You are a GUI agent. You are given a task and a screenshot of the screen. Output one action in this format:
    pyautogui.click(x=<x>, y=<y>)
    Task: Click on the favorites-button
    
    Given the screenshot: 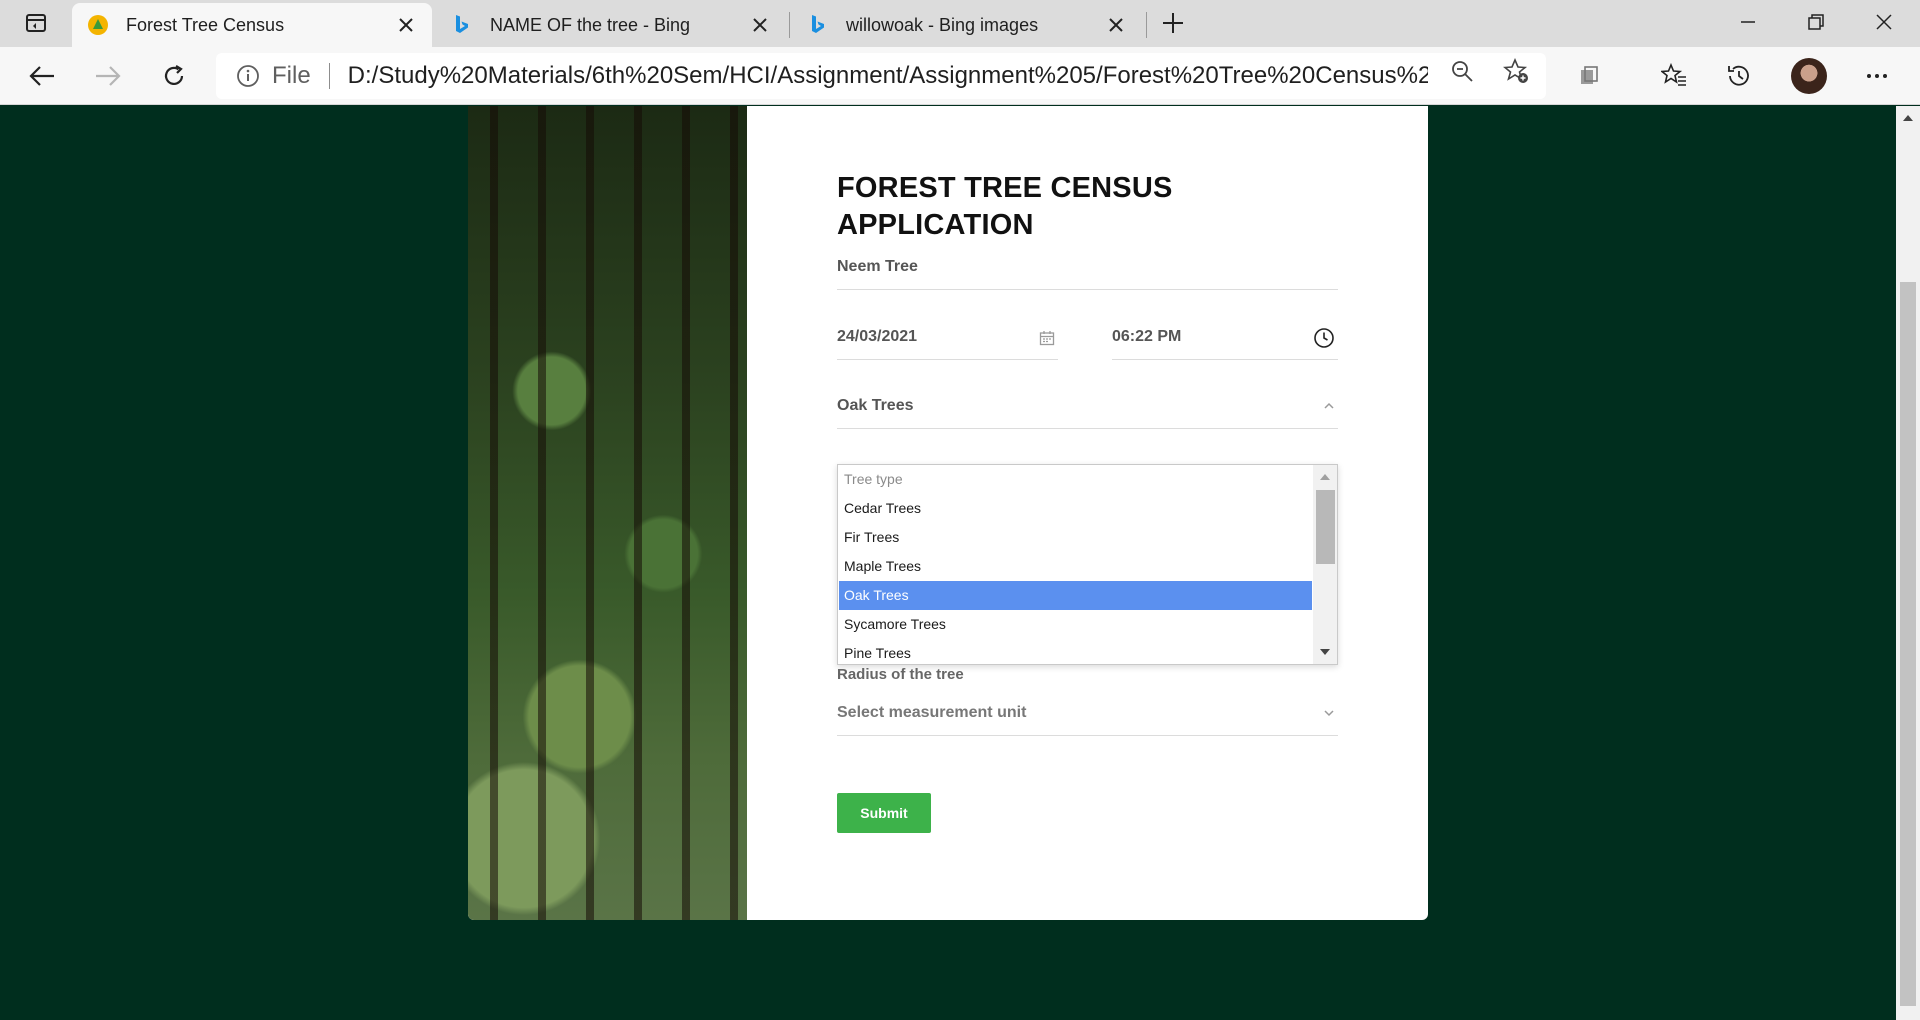 What is the action you would take?
    pyautogui.click(x=1674, y=76)
    